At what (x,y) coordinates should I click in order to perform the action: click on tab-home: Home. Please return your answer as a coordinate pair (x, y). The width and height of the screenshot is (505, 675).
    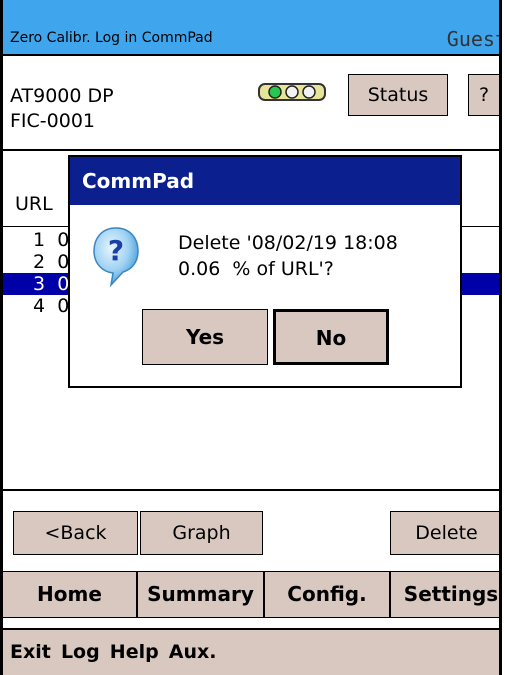
    Looking at the image, I should click on (70, 594).